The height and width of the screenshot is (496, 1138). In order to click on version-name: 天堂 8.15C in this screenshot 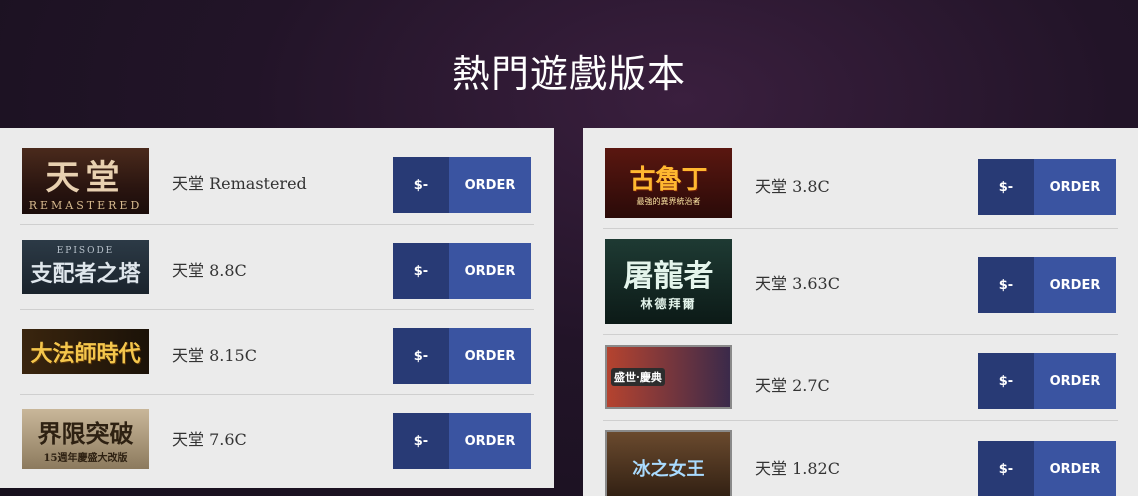, I will do `click(214, 355)`.